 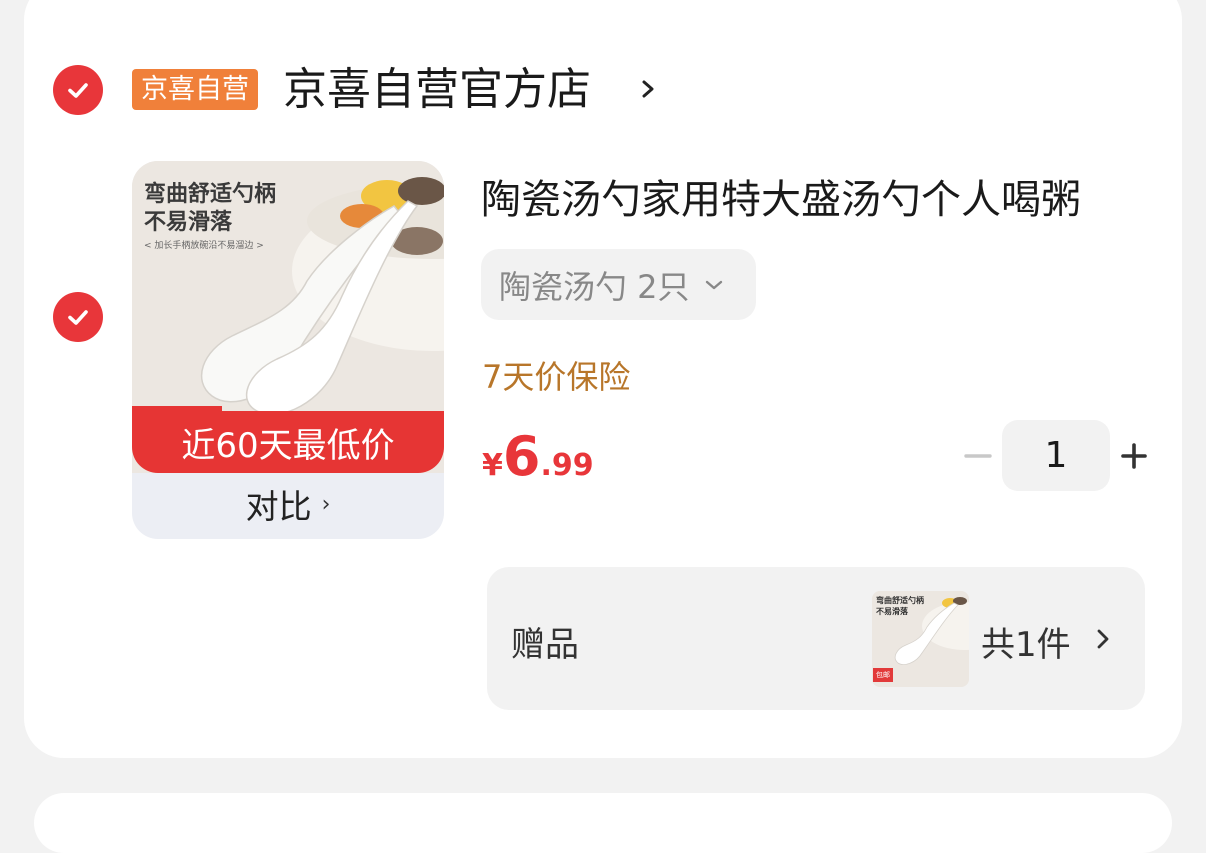 I want to click on gift-label: 赠品, so click(x=545, y=645).